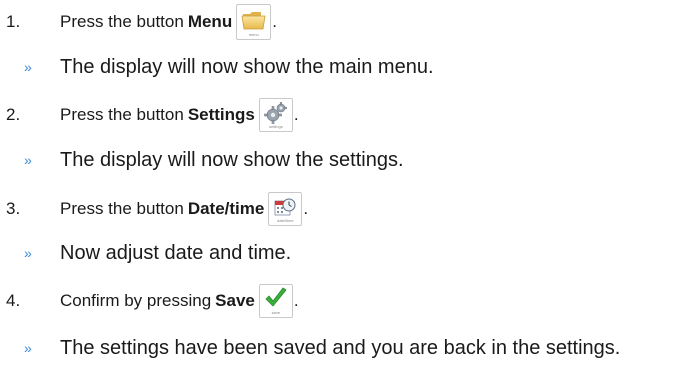 The height and width of the screenshot is (387, 676). I want to click on settings-button: settings, so click(275, 115).